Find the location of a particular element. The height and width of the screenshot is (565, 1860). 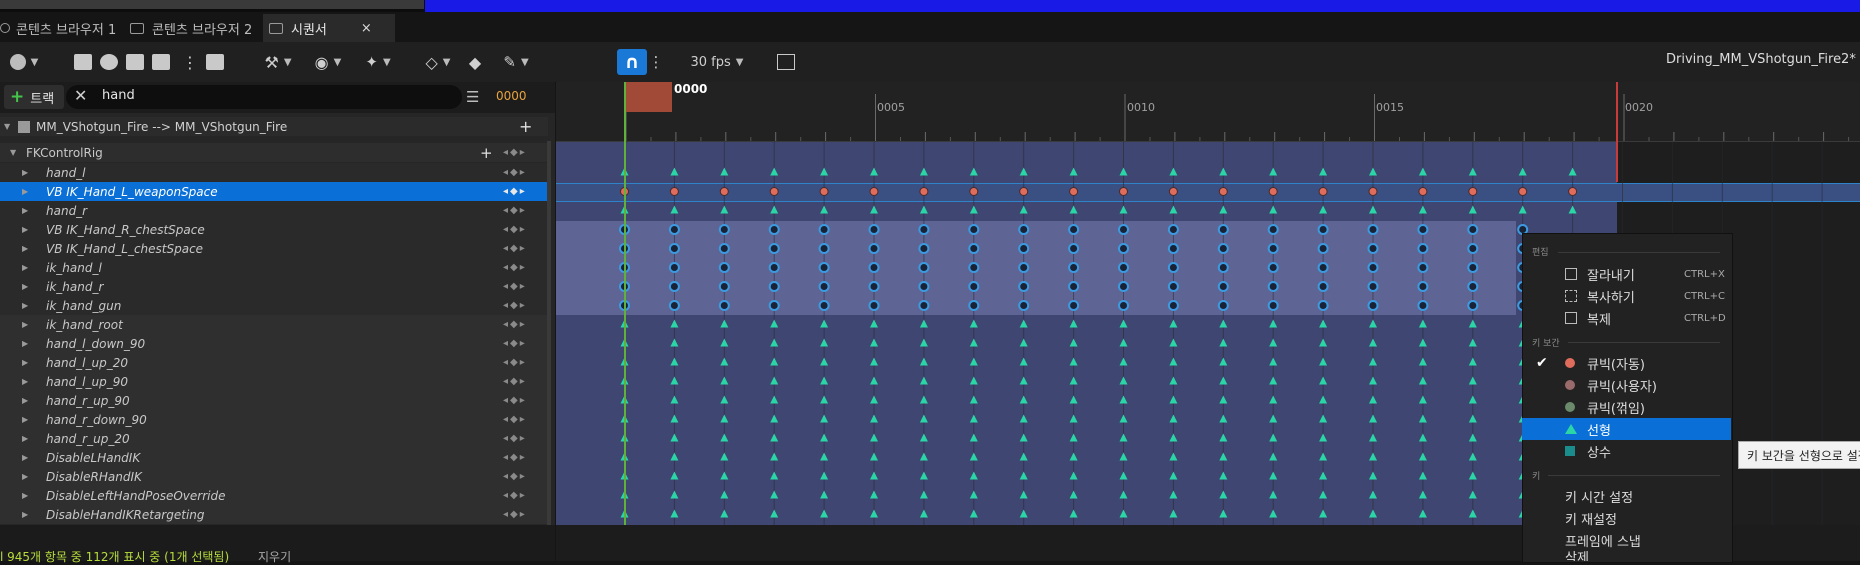

track-row: ▶ DisableRHandIK ◂◆▸ is located at coordinates (274, 476).